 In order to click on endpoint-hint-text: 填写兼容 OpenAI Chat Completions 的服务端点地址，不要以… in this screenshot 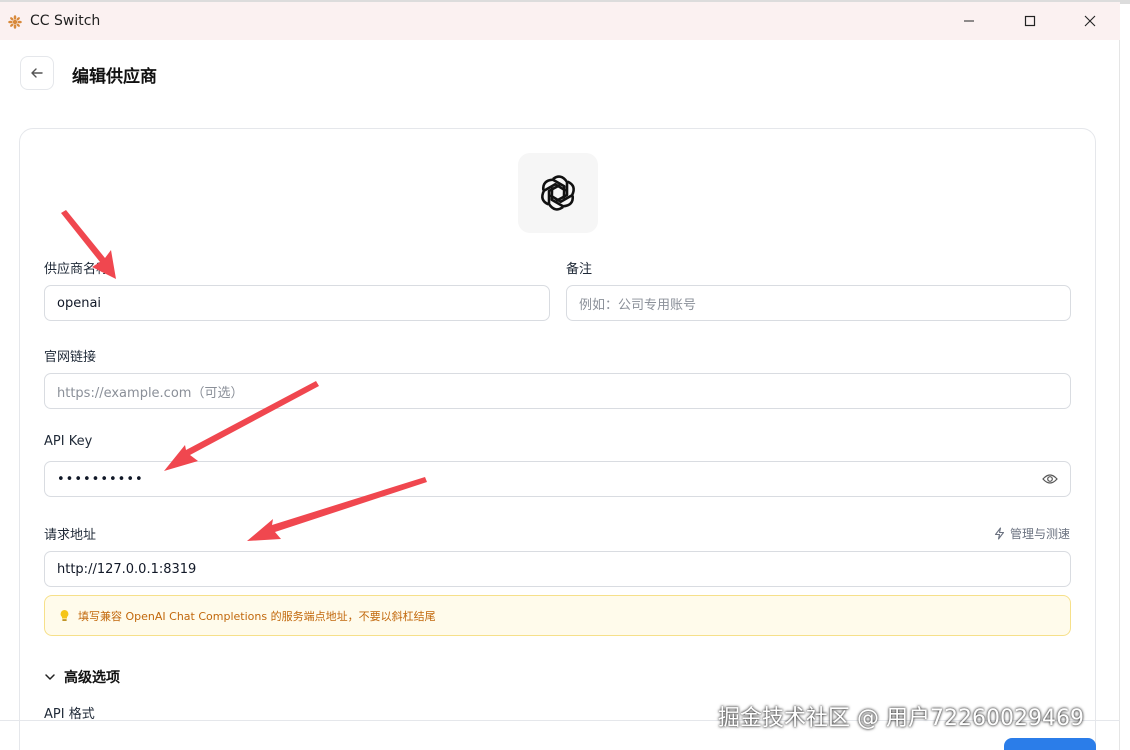, I will do `click(257, 616)`.